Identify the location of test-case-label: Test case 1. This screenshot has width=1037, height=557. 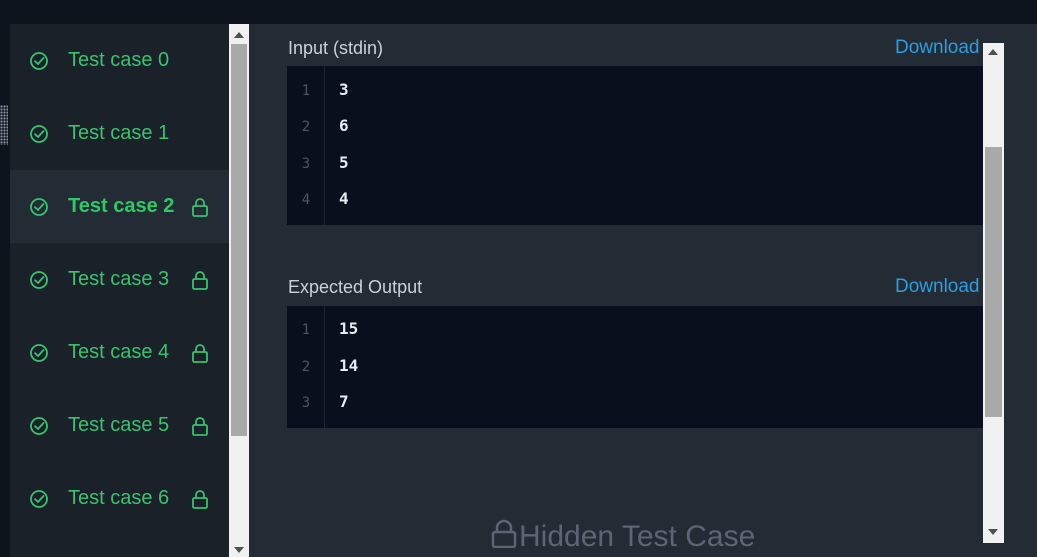
(119, 133).